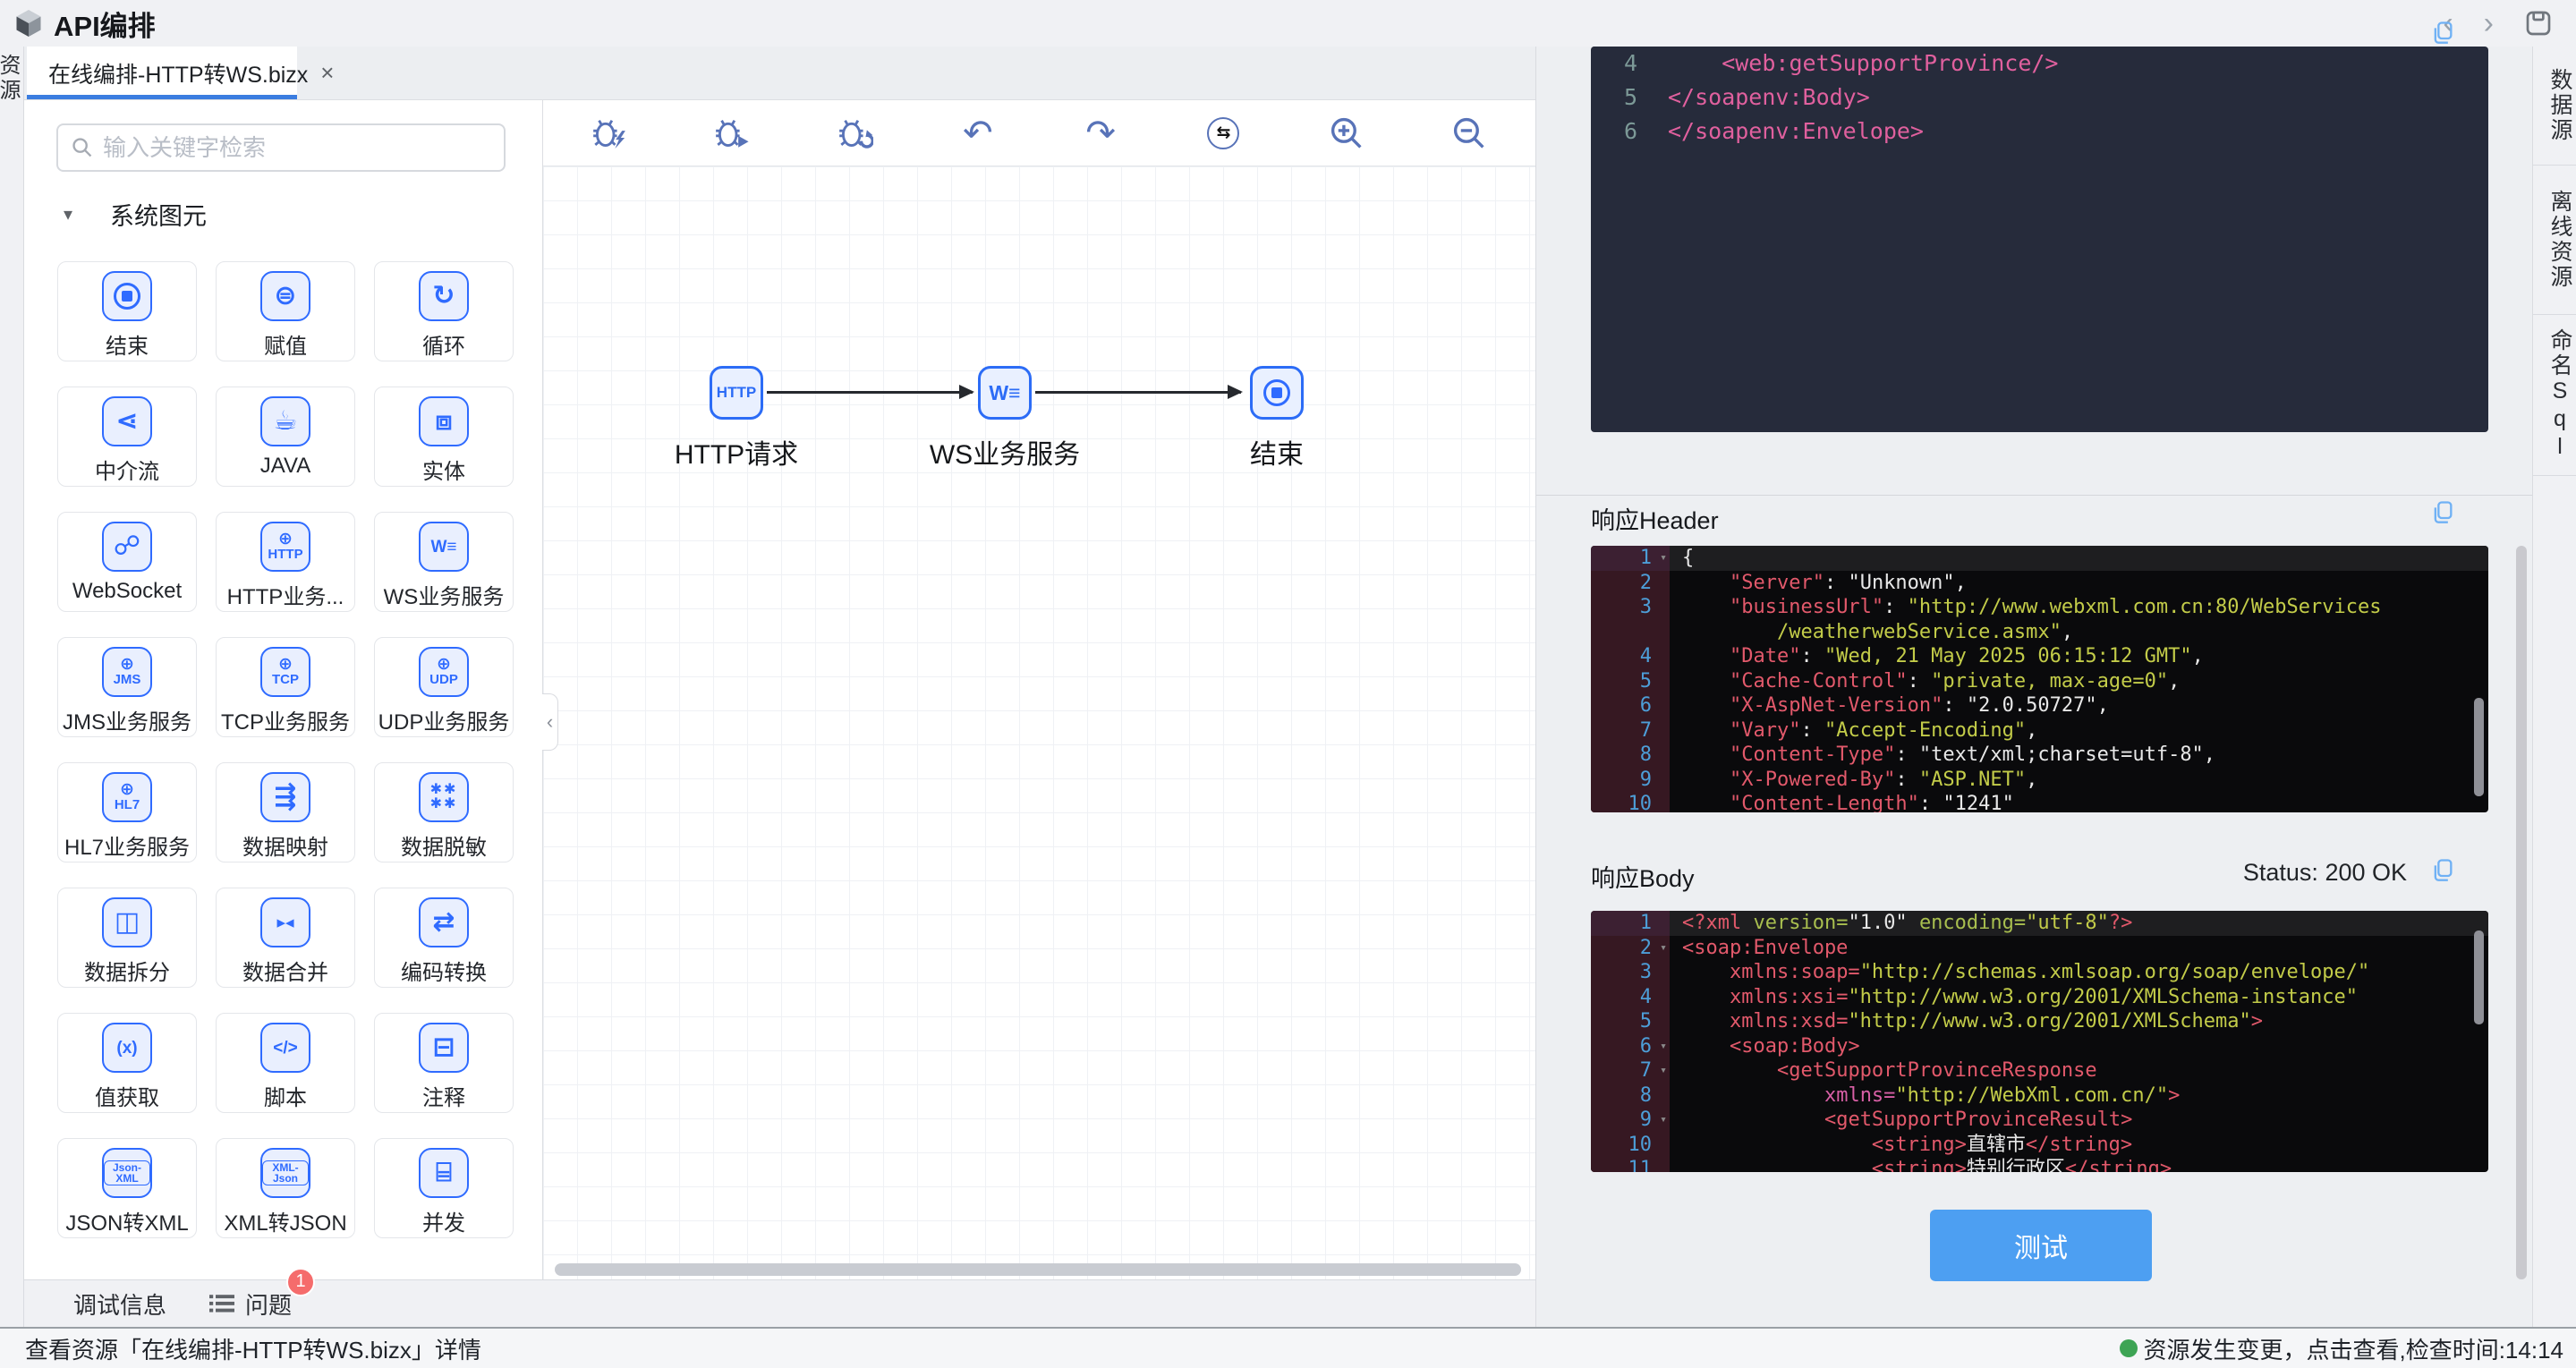  Describe the element at coordinates (2039, 631) in the screenshot. I see `code-line: /weatherwebService.asmx",` at that location.